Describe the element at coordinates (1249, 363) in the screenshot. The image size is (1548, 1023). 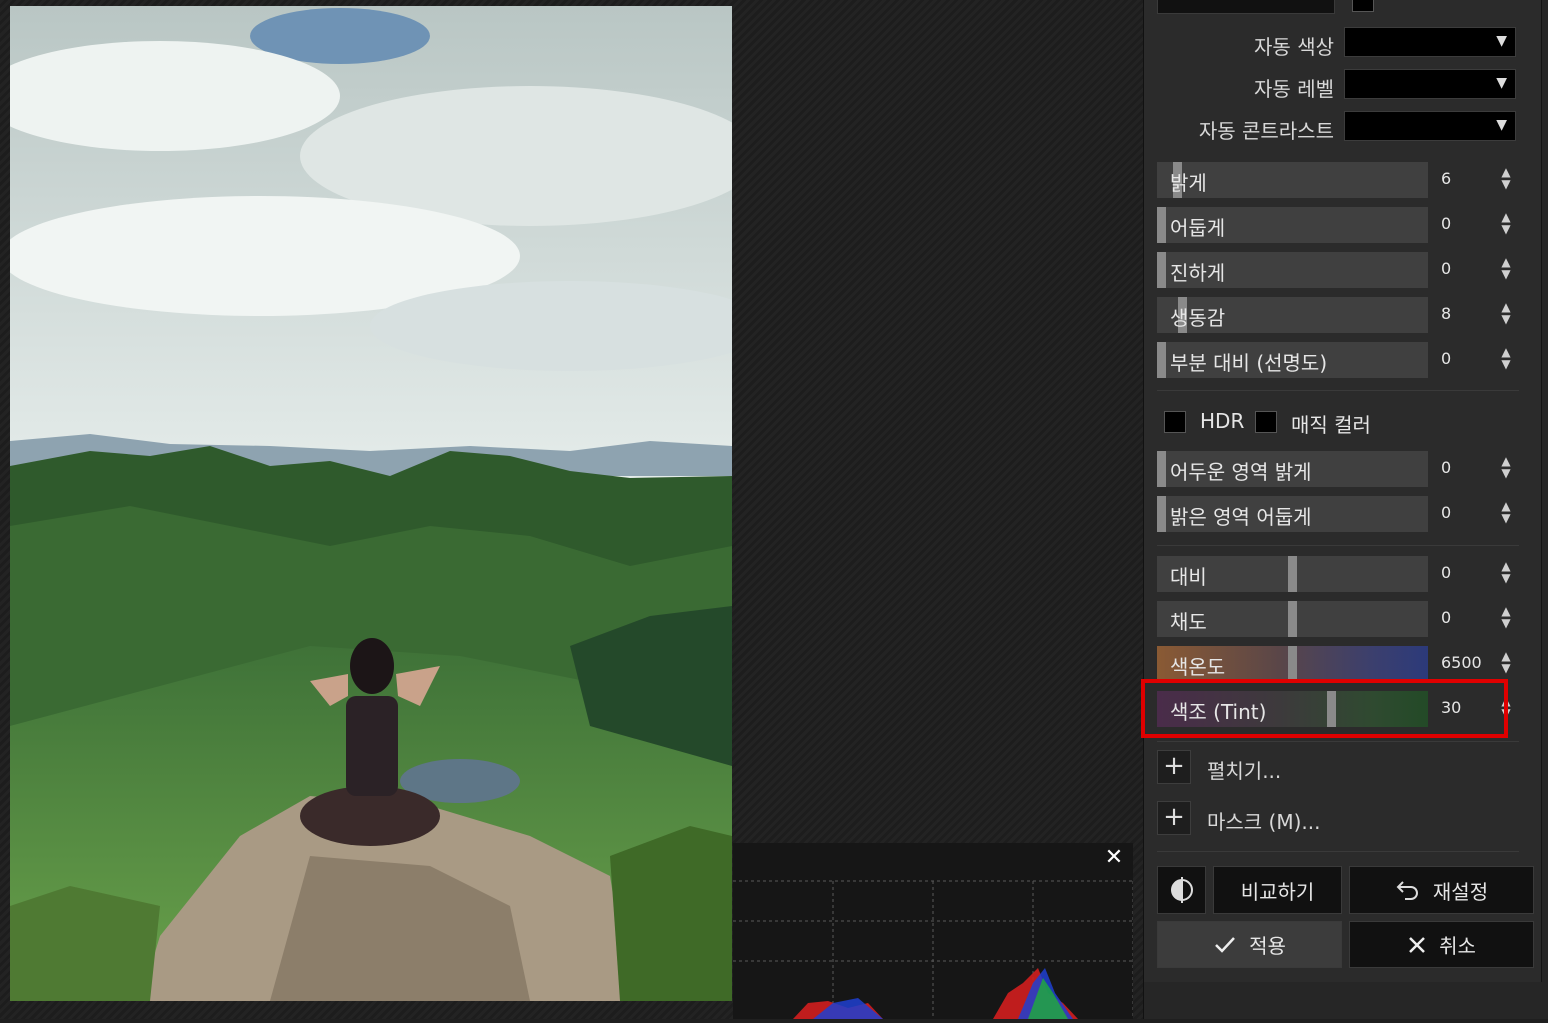
I see `slider-label: 부분 대비 (선명도)` at that location.